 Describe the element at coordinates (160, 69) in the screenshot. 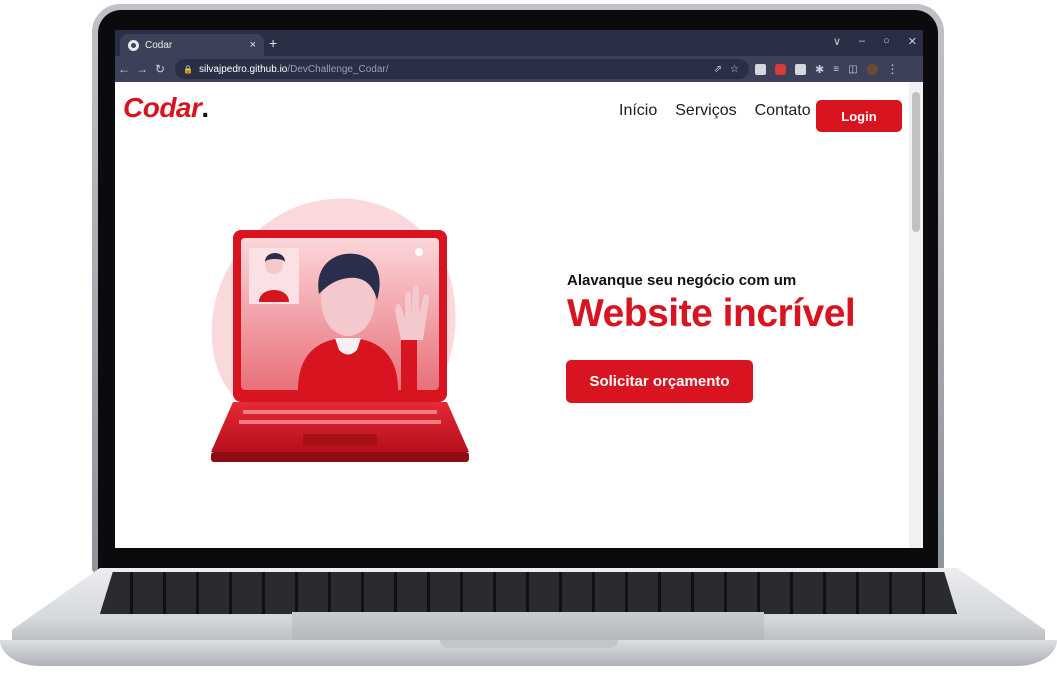

I see `reload-icon: ↻` at that location.